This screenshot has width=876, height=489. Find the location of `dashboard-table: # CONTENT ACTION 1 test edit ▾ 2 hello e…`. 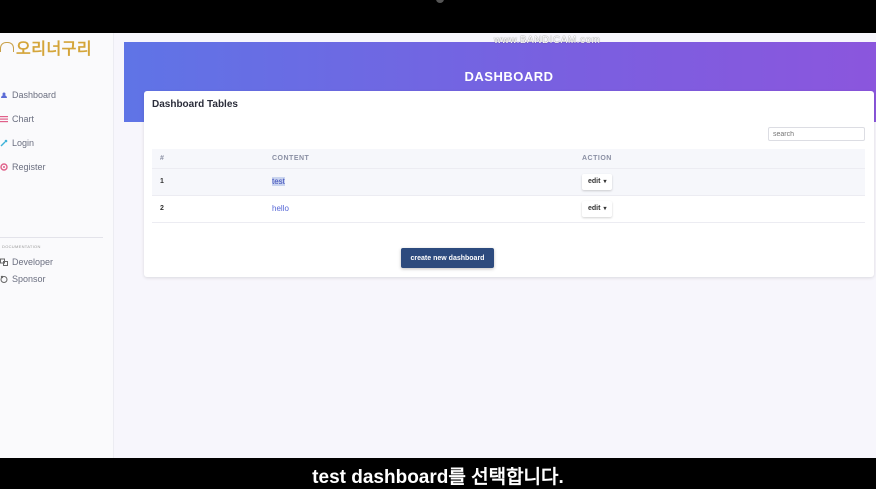

dashboard-table: # CONTENT ACTION 1 test edit ▾ 2 hello e… is located at coordinates (508, 186).